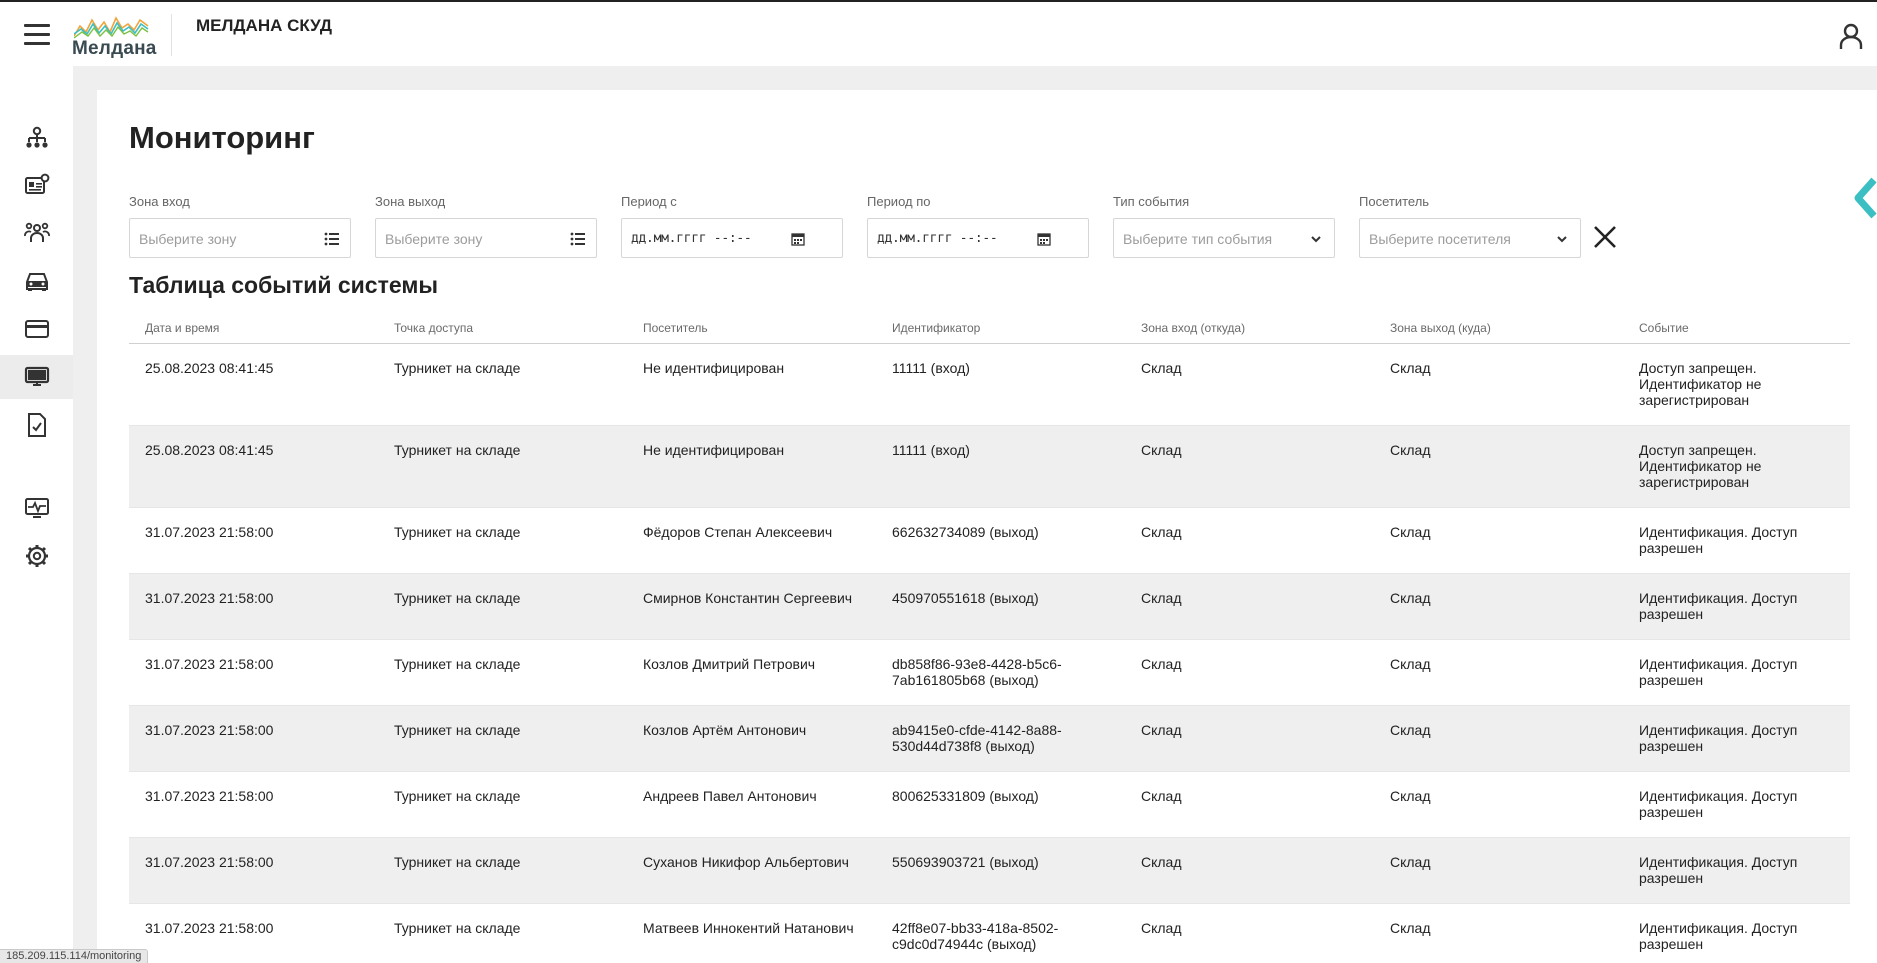 This screenshot has height=963, width=1877. What do you see at coordinates (111, 27) in the screenshot?
I see `logo-wave-icon` at bounding box center [111, 27].